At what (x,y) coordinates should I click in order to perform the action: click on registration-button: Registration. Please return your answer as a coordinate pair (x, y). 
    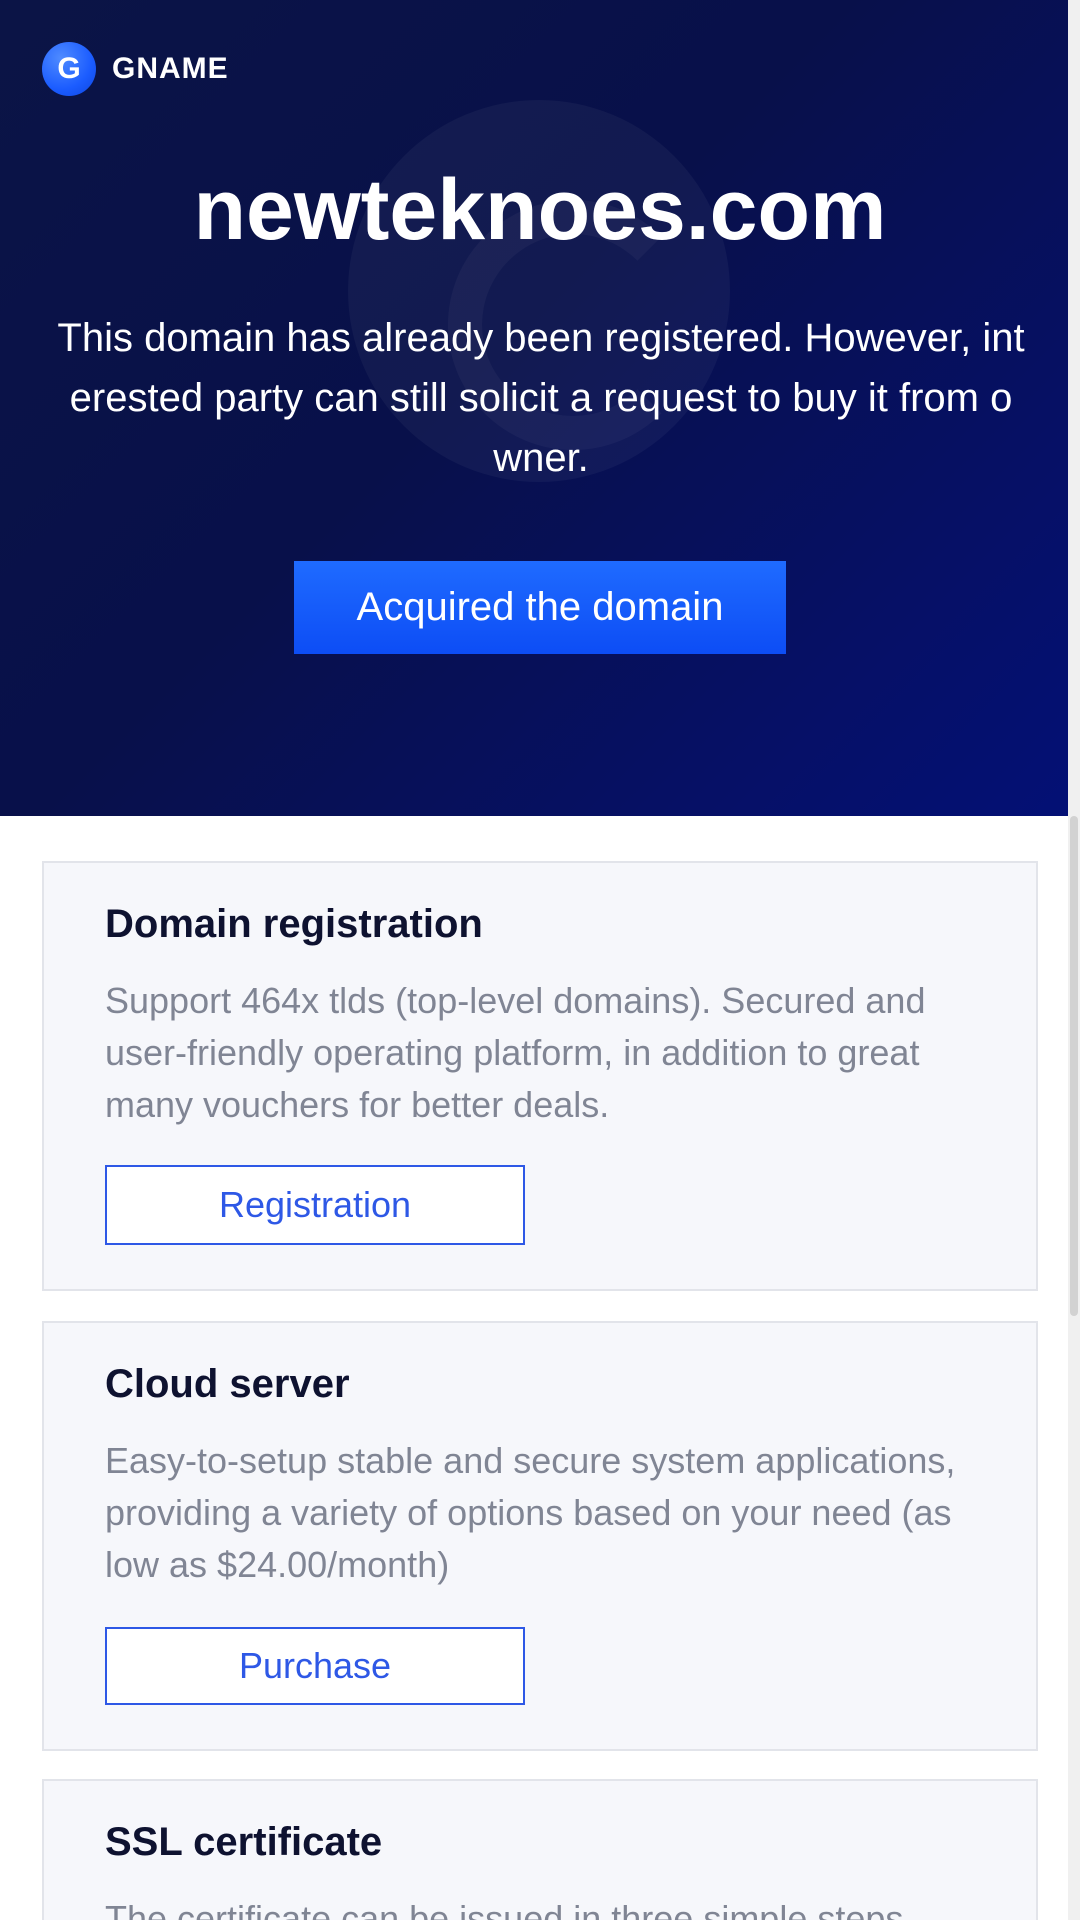
    Looking at the image, I should click on (315, 1205).